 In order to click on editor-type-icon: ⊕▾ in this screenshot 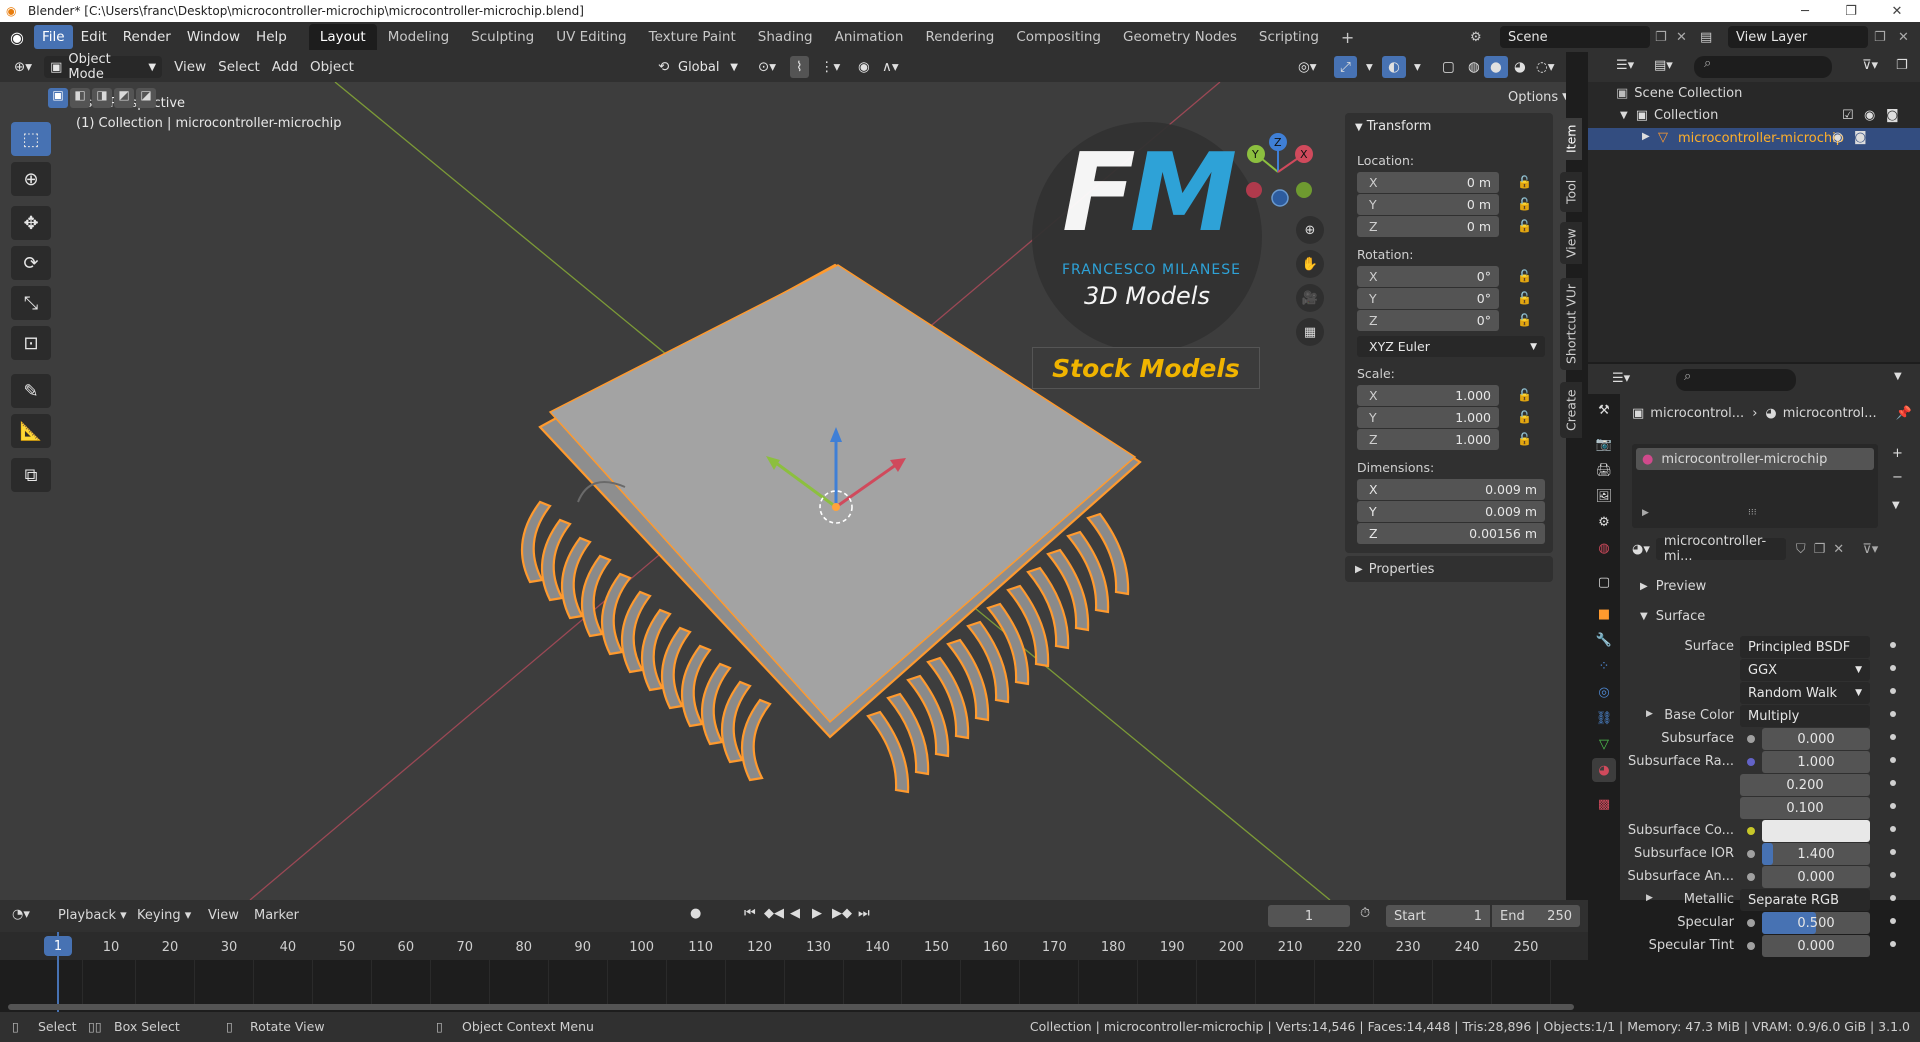, I will do `click(23, 67)`.